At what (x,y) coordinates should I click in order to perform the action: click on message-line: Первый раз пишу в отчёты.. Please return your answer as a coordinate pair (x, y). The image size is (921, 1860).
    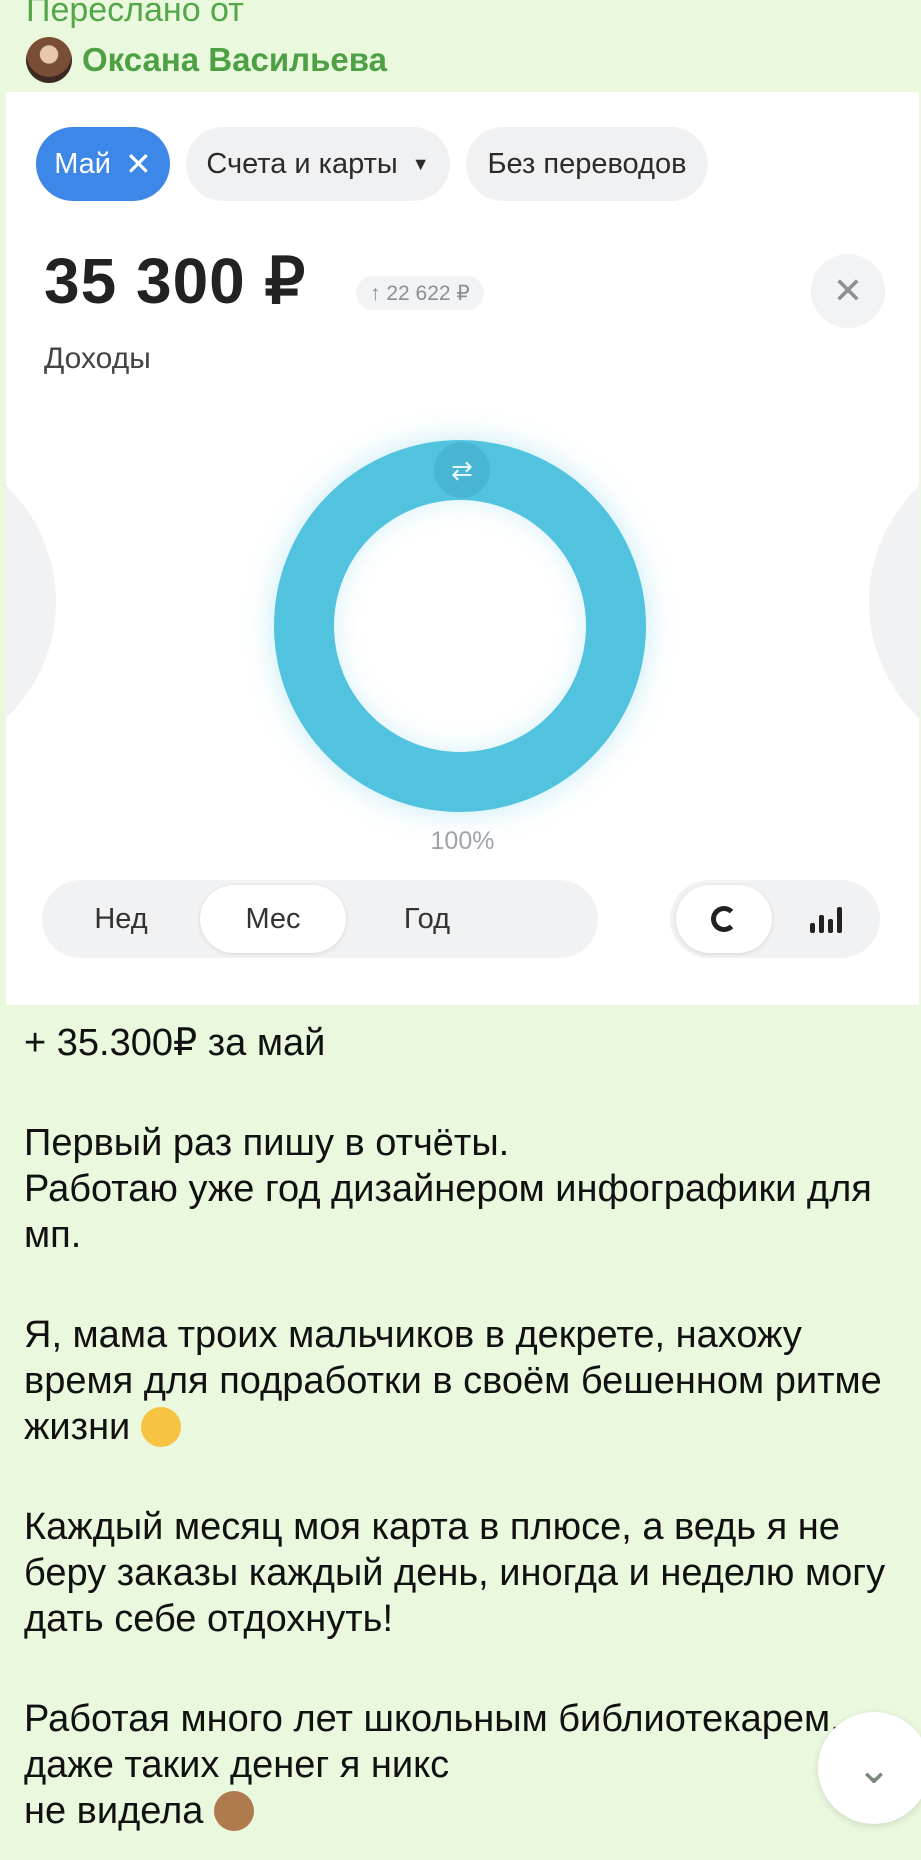
    Looking at the image, I should click on (267, 1143).